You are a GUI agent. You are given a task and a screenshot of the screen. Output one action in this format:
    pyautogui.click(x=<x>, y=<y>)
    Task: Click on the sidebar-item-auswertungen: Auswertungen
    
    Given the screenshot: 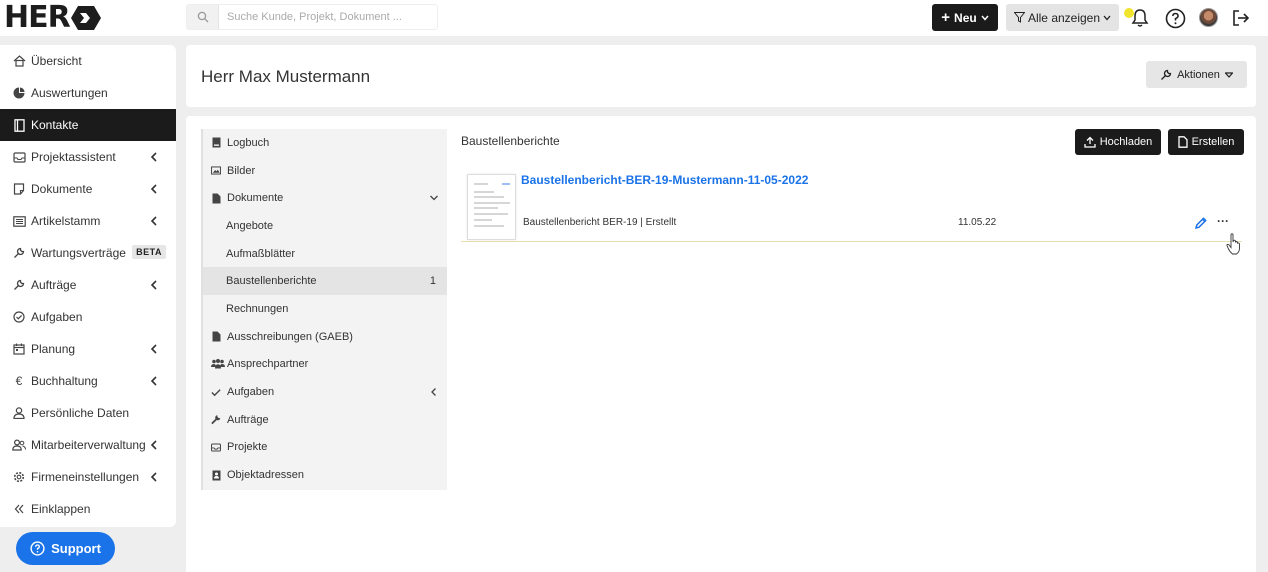 What is the action you would take?
    pyautogui.click(x=88, y=93)
    